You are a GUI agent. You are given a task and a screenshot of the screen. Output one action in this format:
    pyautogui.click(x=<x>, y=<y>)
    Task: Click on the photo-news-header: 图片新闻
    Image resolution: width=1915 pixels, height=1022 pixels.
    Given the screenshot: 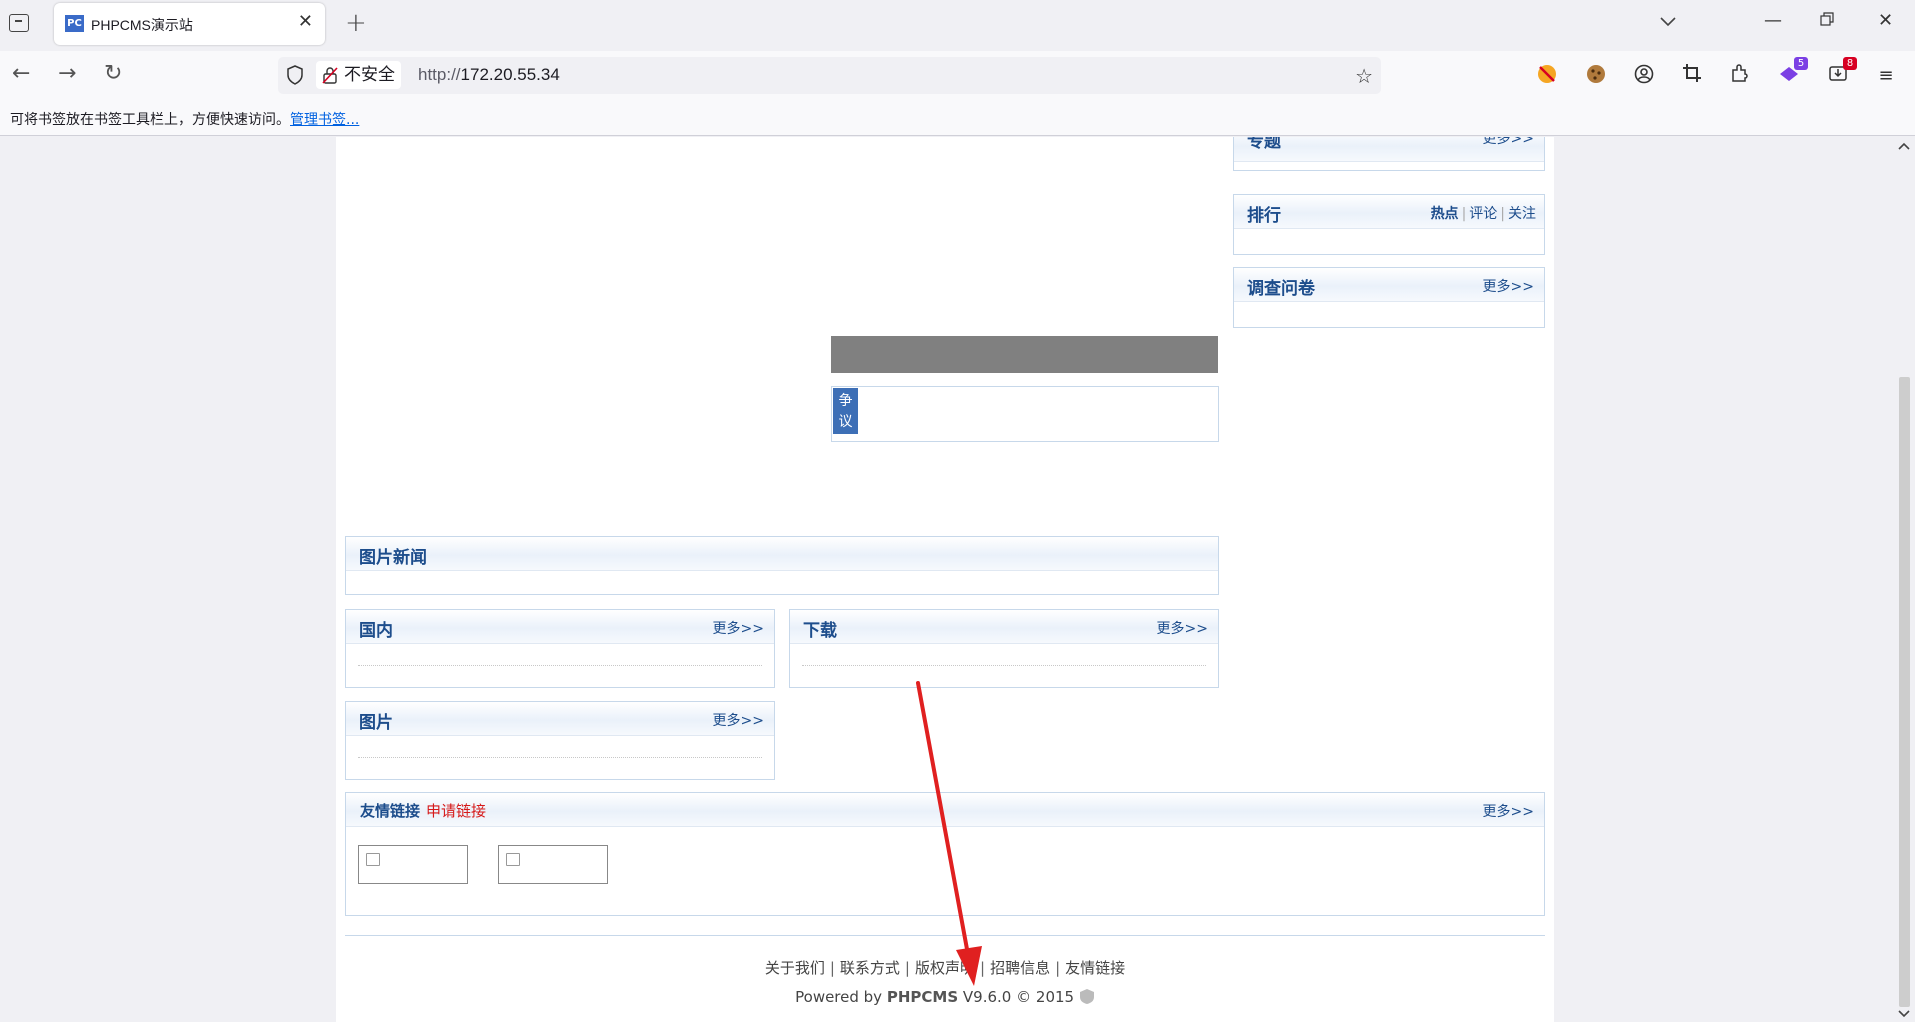 What is the action you would take?
    pyautogui.click(x=782, y=554)
    